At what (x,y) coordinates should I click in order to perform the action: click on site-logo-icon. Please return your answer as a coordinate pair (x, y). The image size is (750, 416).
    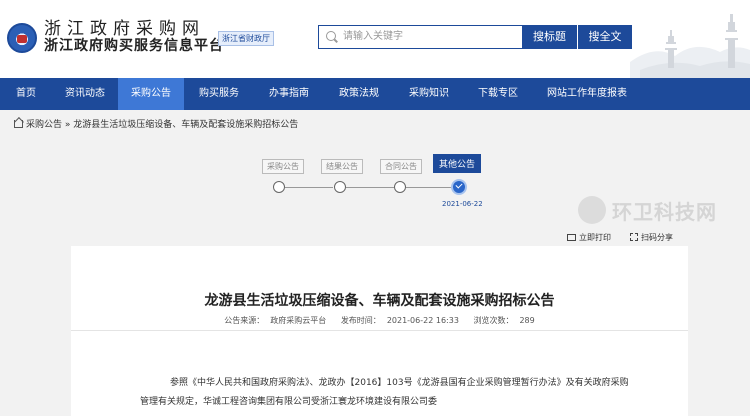
    Looking at the image, I should click on (22, 38).